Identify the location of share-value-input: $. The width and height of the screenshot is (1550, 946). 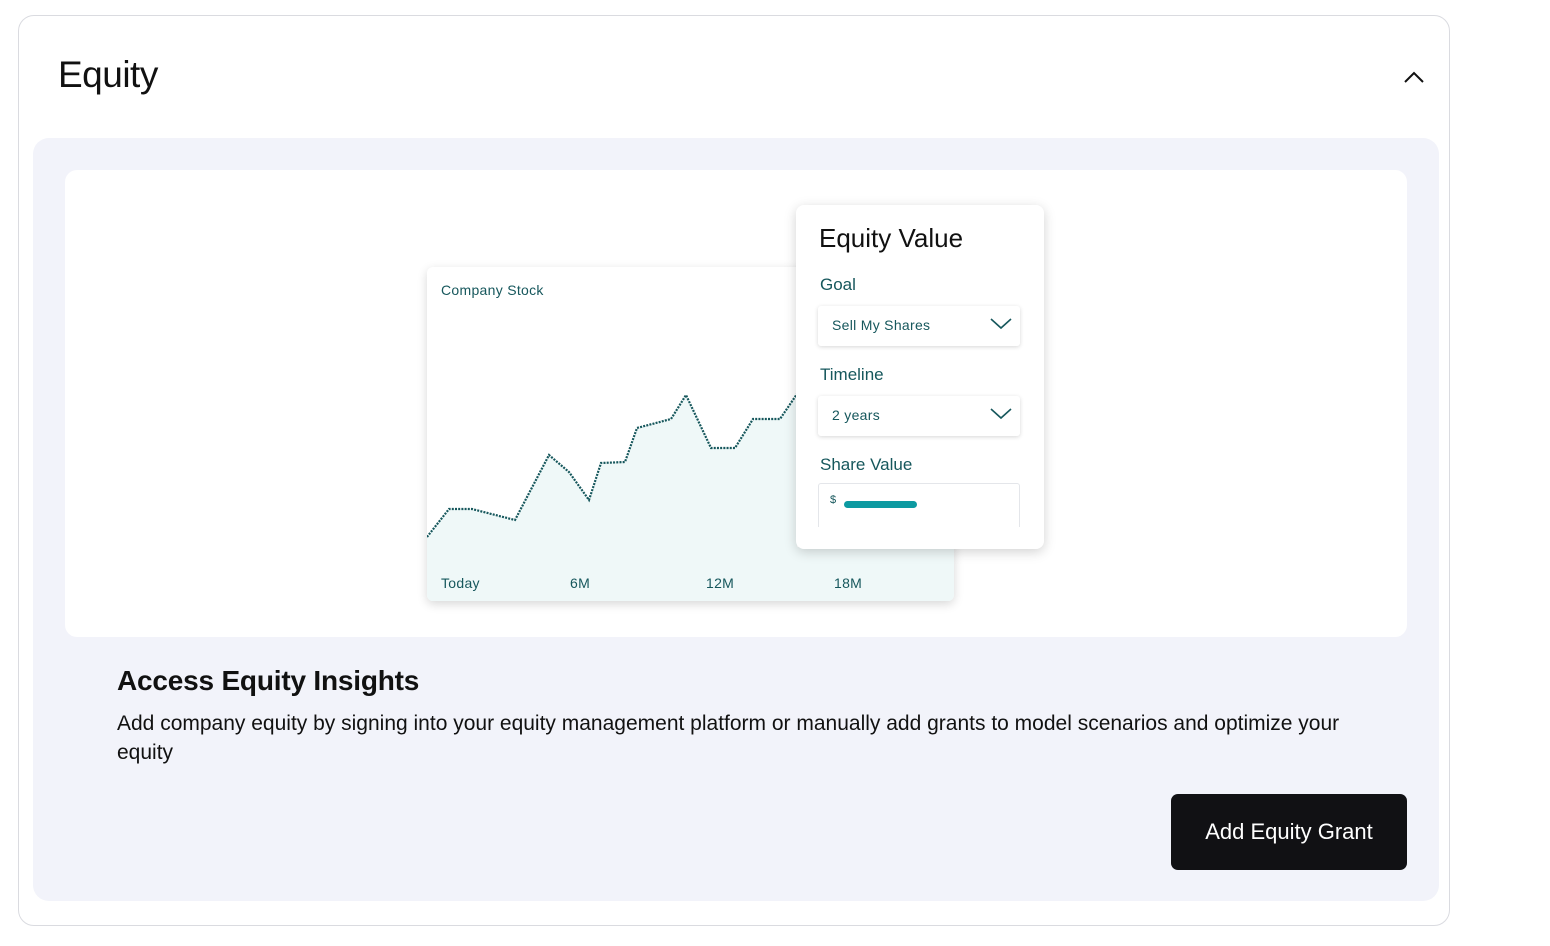
(919, 505).